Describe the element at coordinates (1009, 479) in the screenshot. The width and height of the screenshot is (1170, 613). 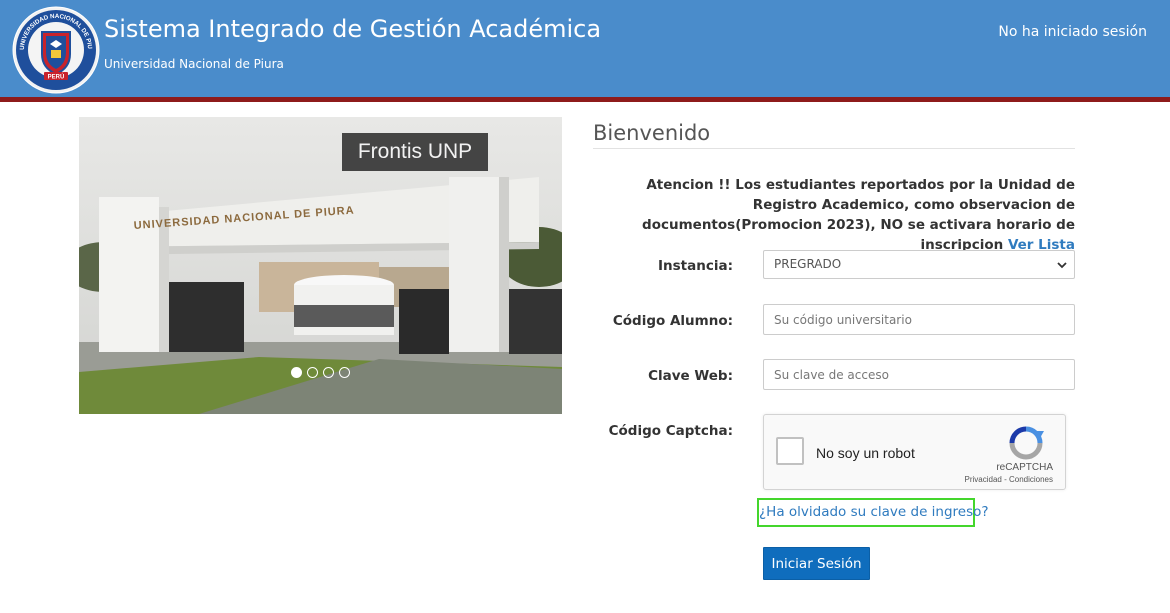
I see `recaptcha-terms-link: Privacidad - Condiciones` at that location.